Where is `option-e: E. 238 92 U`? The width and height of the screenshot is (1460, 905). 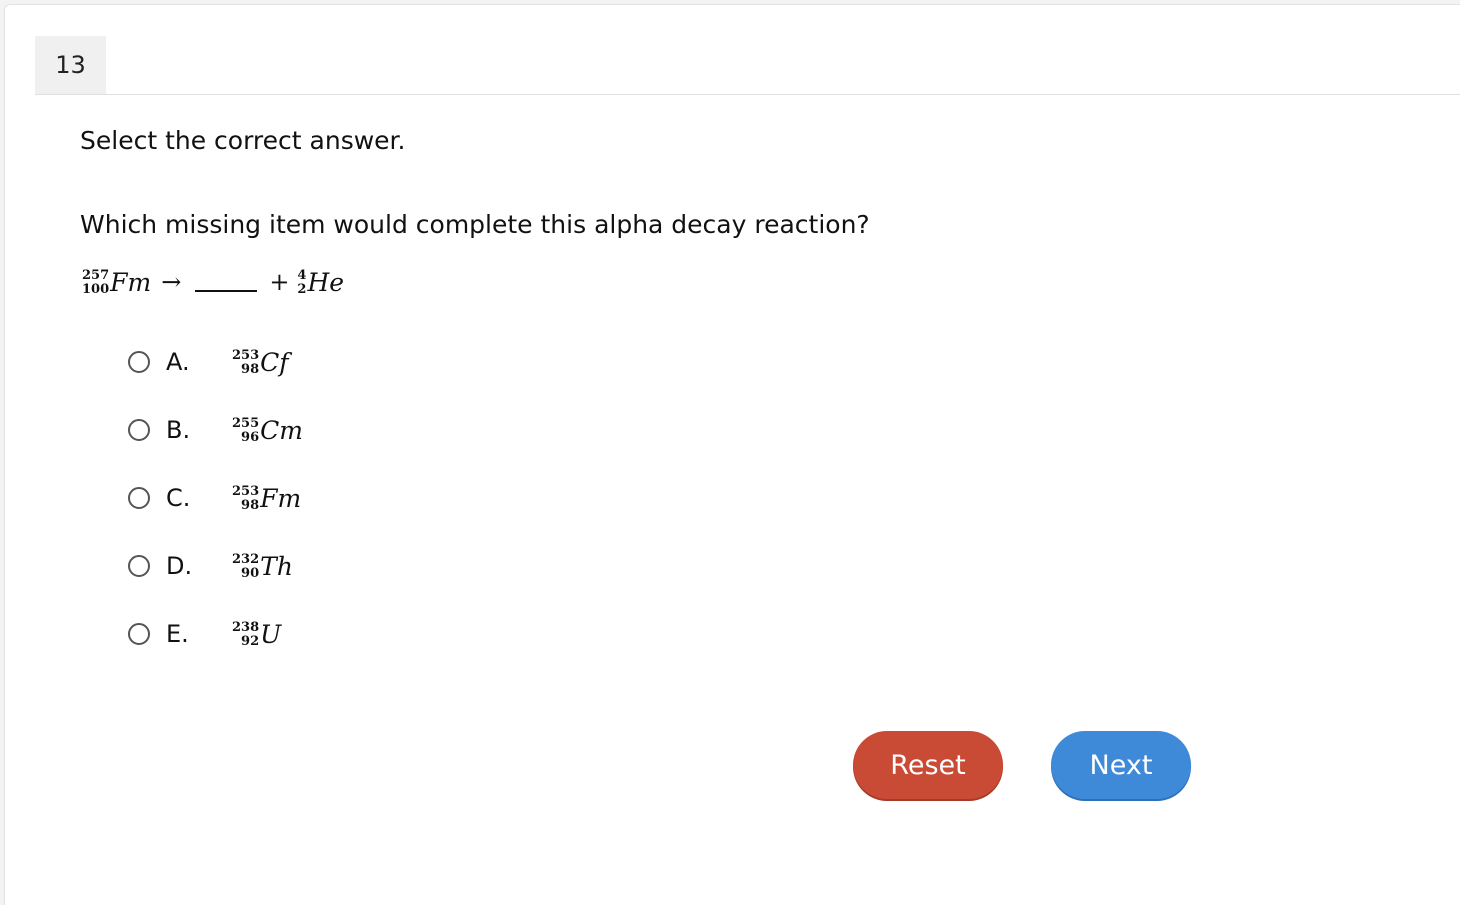 option-e: E. 238 92 U is located at coordinates (215, 634).